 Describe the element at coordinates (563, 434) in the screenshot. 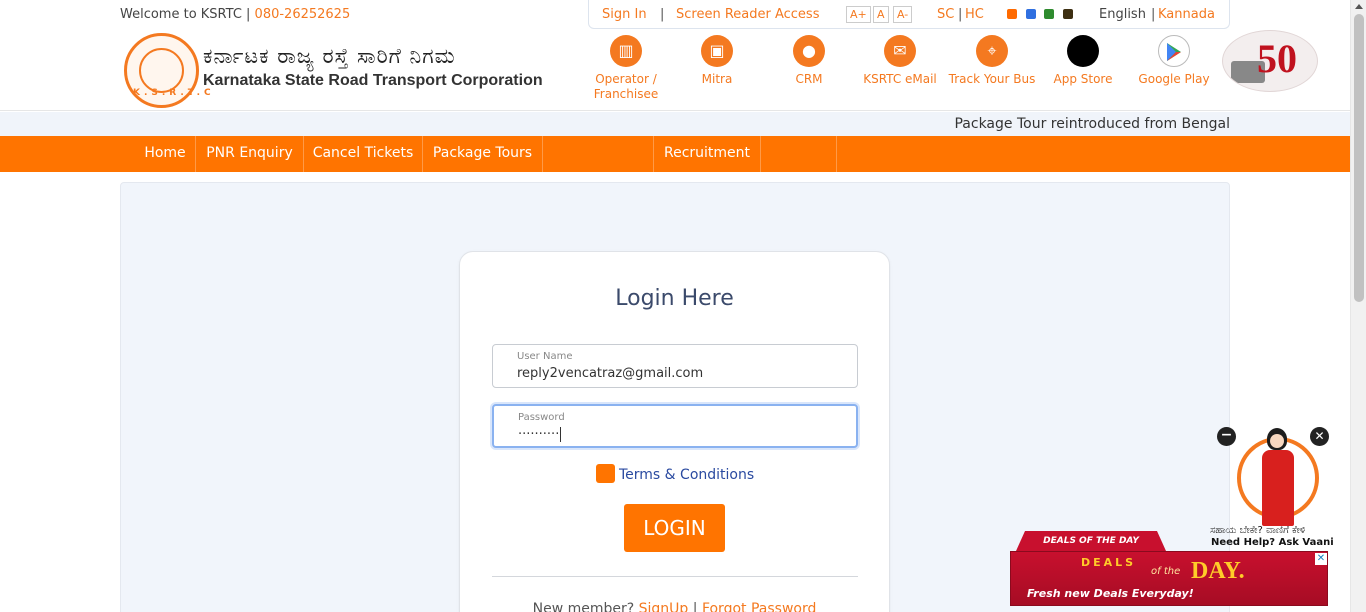

I see `text-caret` at that location.